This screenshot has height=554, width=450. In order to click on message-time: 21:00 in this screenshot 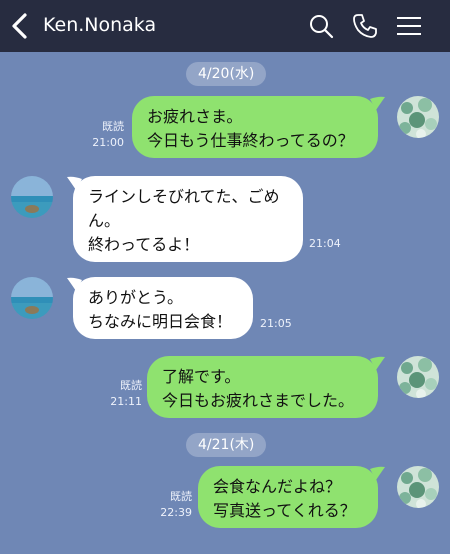, I will do `click(108, 142)`.